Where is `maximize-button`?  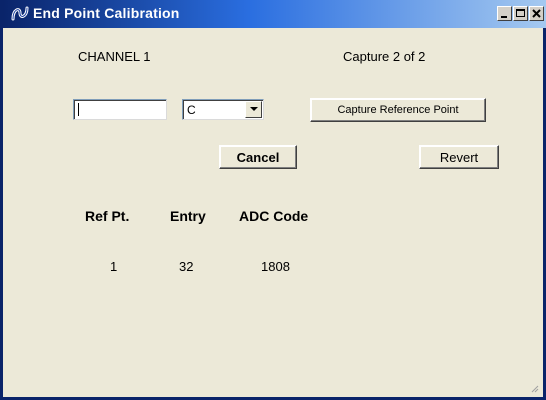
maximize-button is located at coordinates (520, 13).